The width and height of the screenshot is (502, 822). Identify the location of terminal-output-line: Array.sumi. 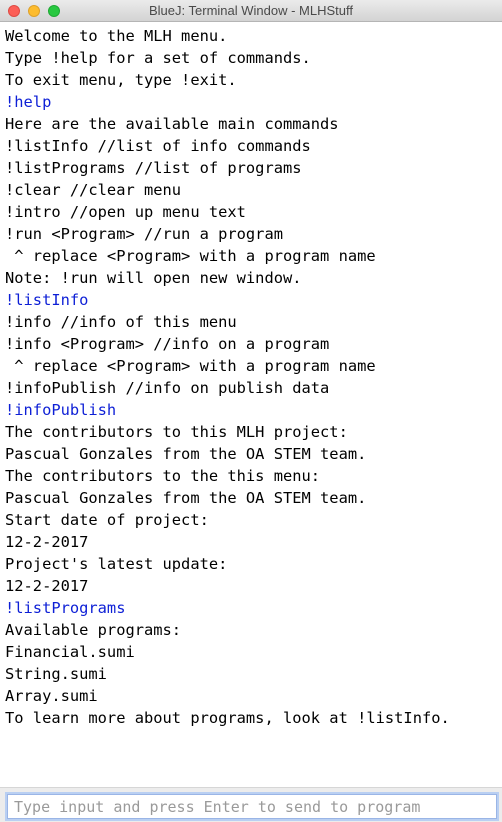
(51, 696).